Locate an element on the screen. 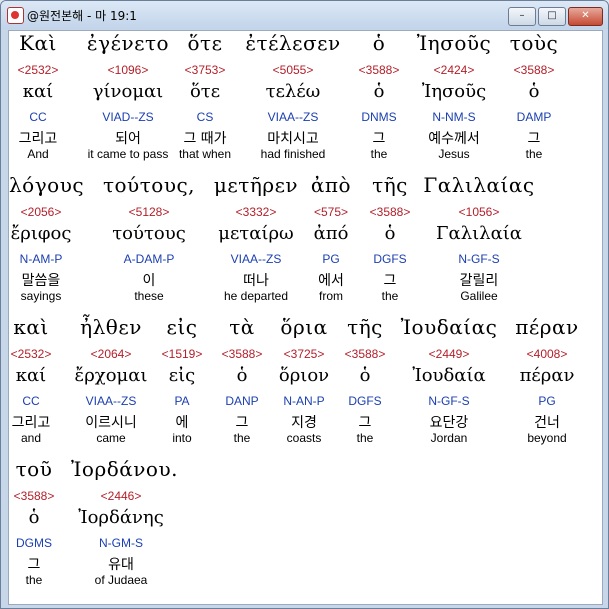 This screenshot has height=609, width=609. lemma: μεταίρω is located at coordinates (256, 233).